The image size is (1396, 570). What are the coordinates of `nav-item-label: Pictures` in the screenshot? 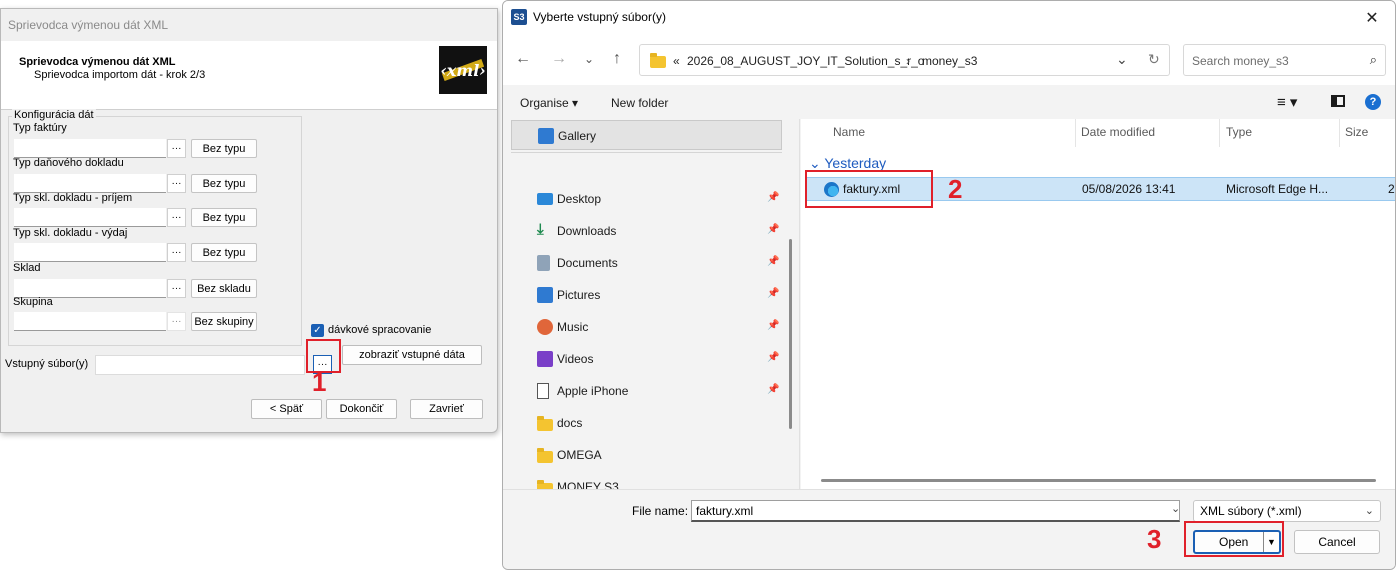 It's located at (579, 295).